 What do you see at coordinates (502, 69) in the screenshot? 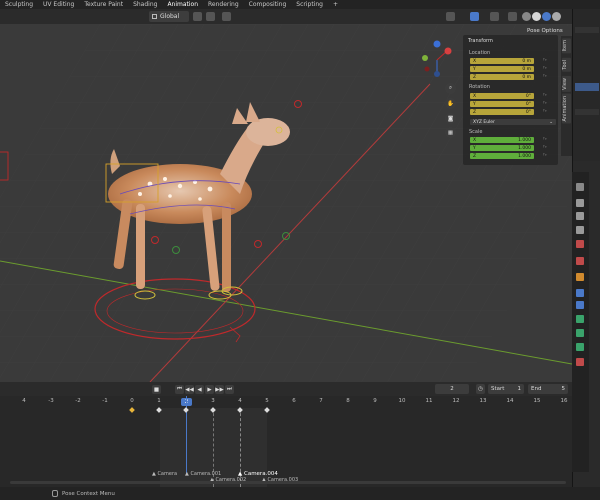
I see `location-y-field: Y0 m` at bounding box center [502, 69].